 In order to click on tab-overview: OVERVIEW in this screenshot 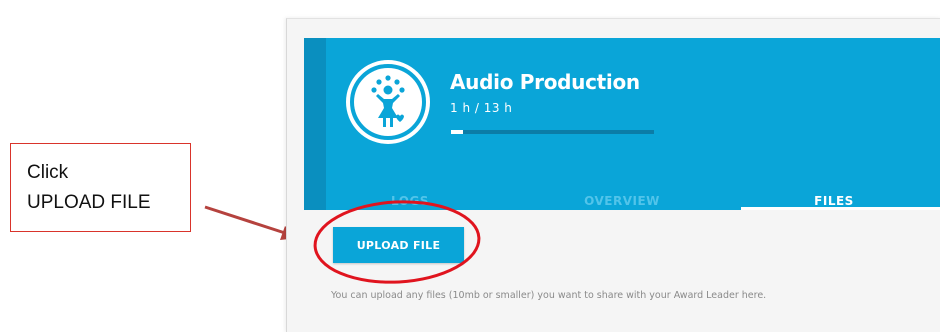, I will do `click(622, 201)`.